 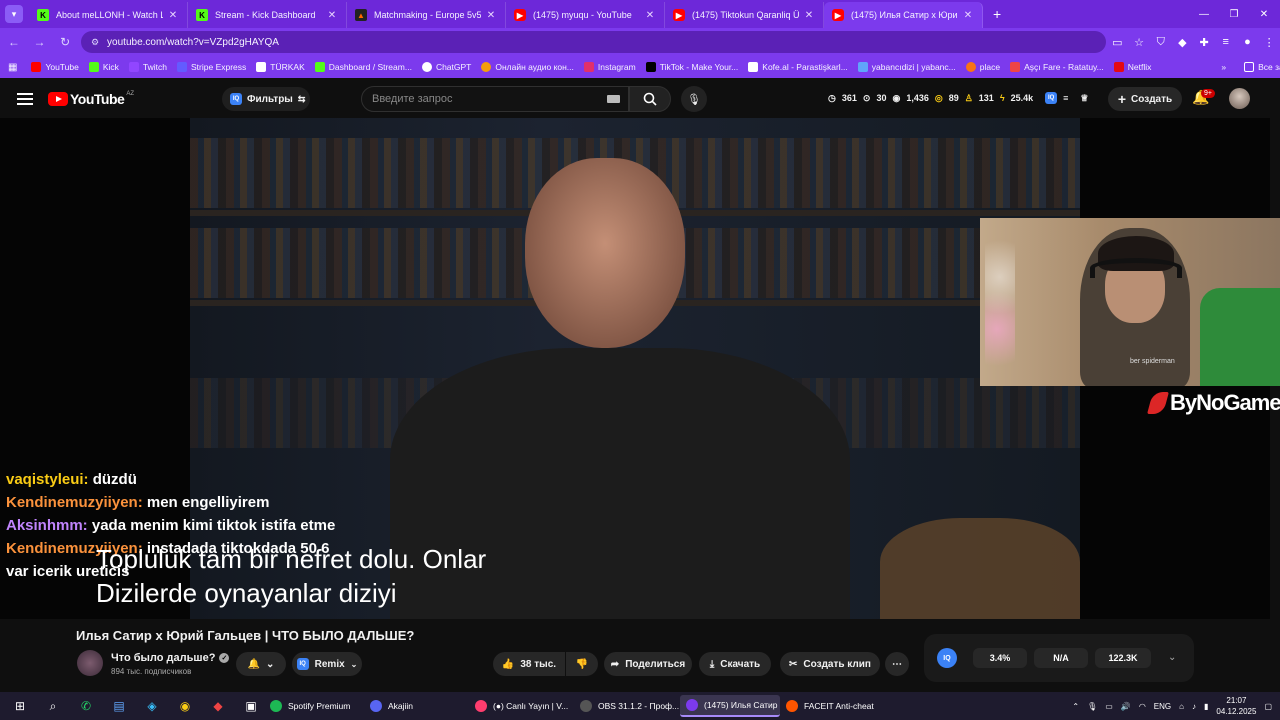 What do you see at coordinates (694, 99) in the screenshot?
I see `voice-search-button: 🎙` at bounding box center [694, 99].